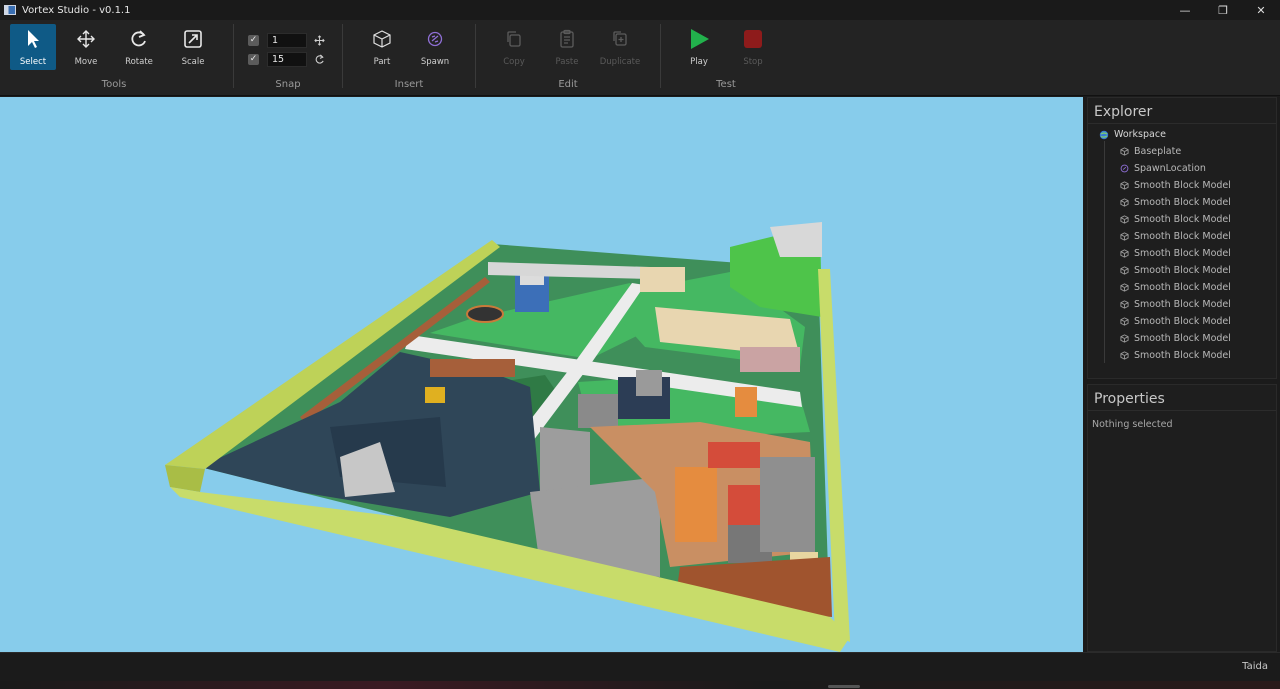 The width and height of the screenshot is (1280, 689). Describe the element at coordinates (568, 84) in the screenshot. I see `edit-group-label: Edit` at that location.